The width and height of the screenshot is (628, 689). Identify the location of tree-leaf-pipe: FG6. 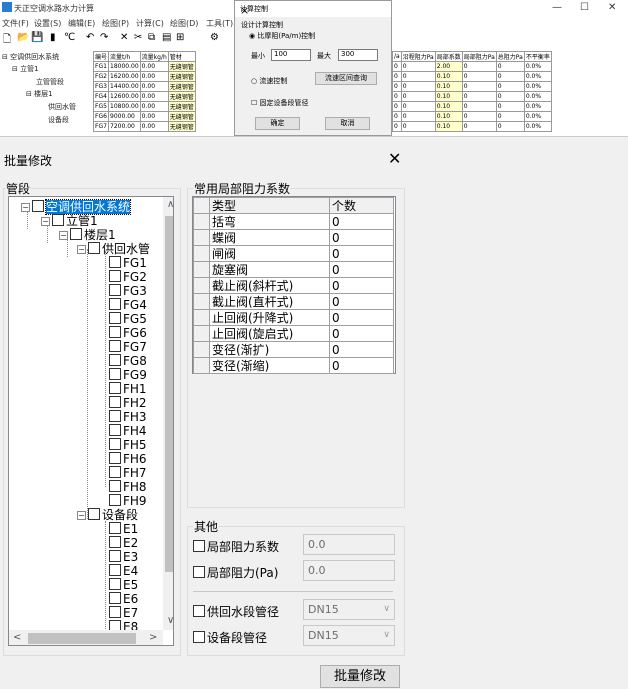
(128, 333).